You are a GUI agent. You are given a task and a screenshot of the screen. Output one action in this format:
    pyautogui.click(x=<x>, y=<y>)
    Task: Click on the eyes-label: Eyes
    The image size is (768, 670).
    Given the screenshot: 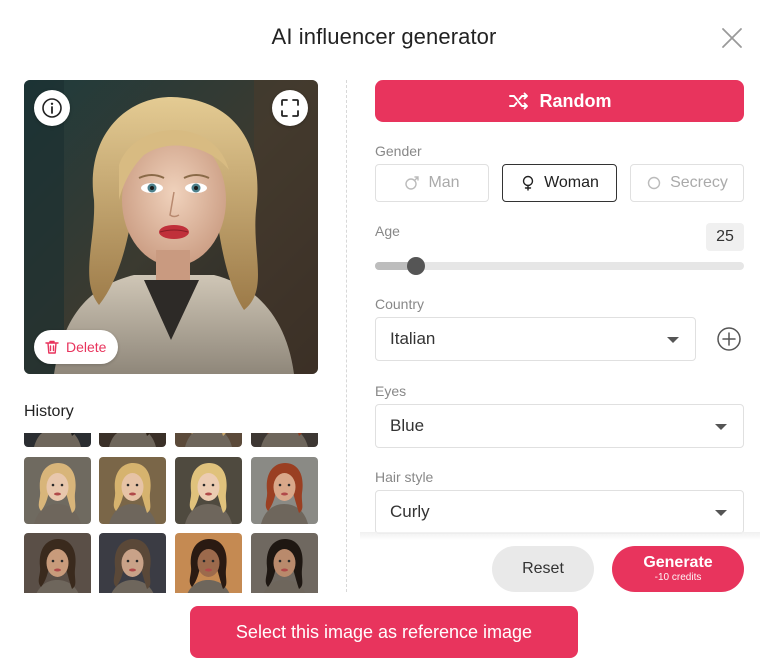 What is the action you would take?
    pyautogui.click(x=391, y=391)
    